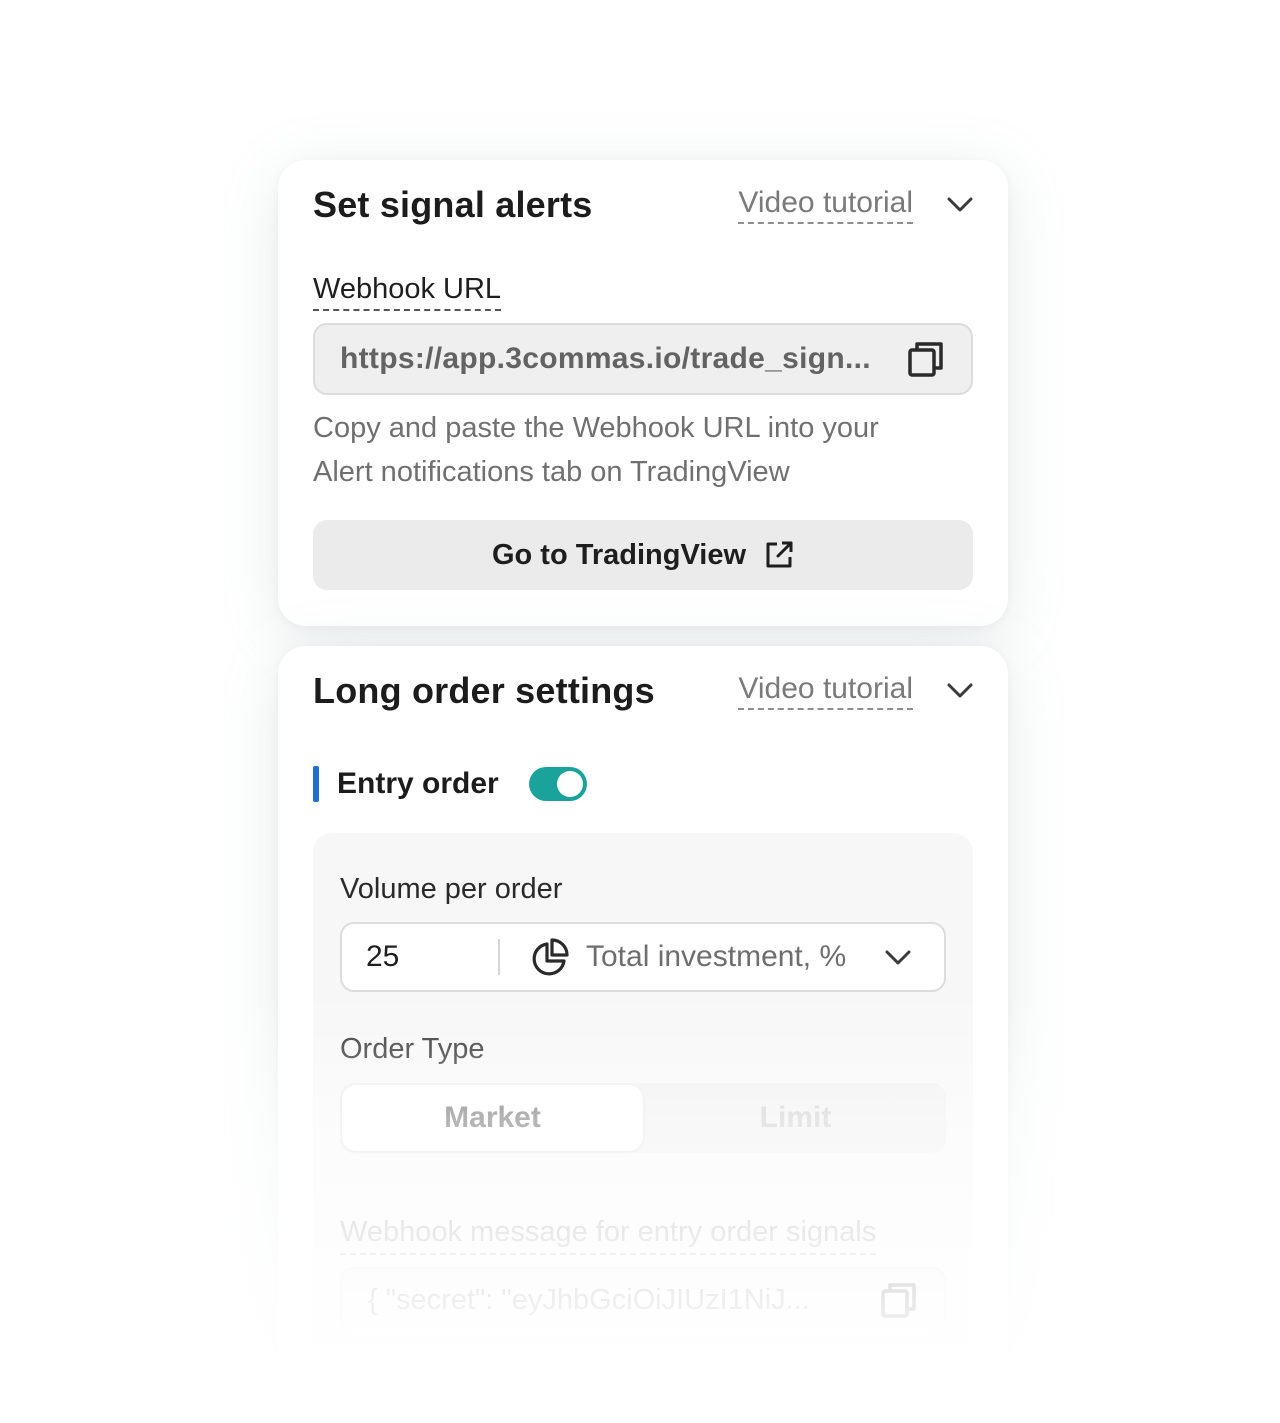  I want to click on signal-alerts-header: Set signal alerts Video tutorial, so click(643, 205).